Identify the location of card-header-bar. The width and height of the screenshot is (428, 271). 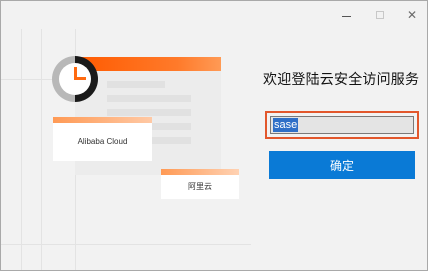
(148, 64).